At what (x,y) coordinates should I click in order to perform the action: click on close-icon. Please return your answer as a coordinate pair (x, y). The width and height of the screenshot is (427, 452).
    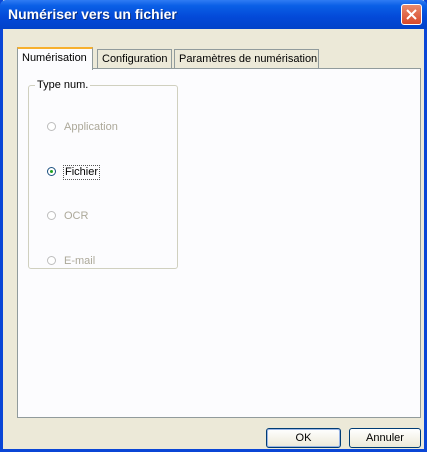
    Looking at the image, I should click on (411, 14).